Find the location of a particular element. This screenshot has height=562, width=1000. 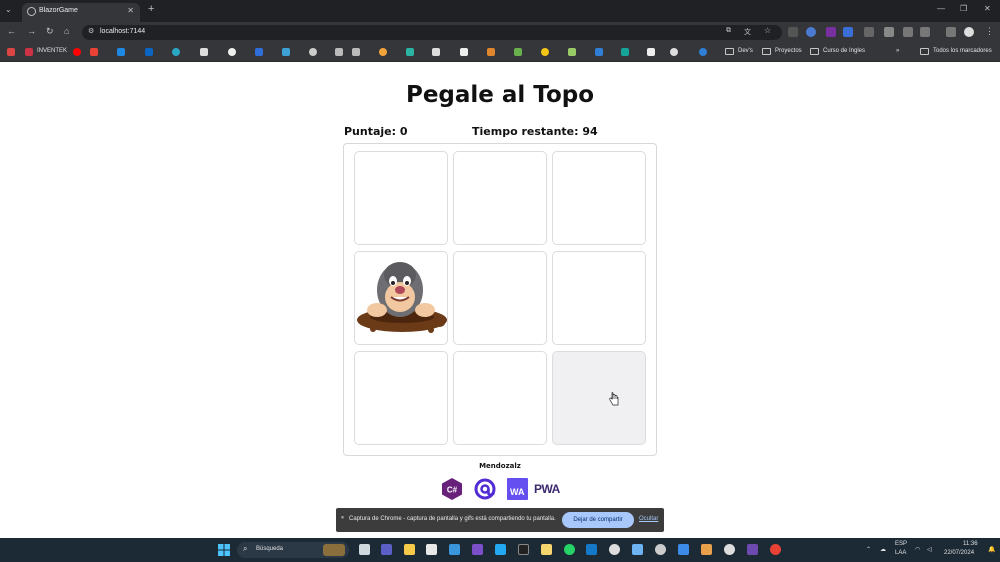

close-window-icon: ✕ is located at coordinates (987, 8).